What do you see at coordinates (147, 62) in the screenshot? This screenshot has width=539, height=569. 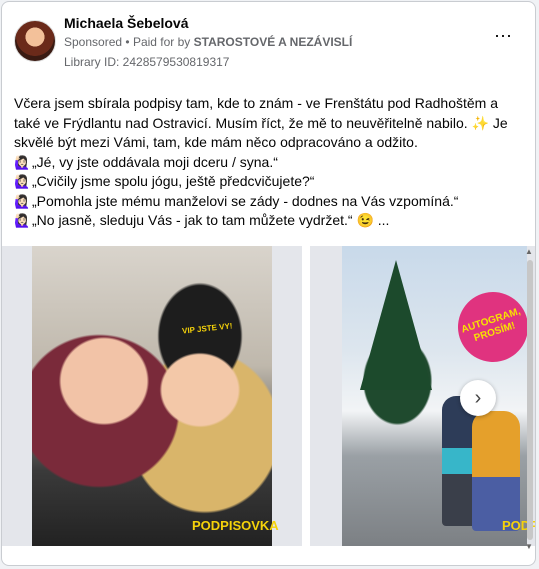 I see `library-id: Library ID: 2428579530819317` at bounding box center [147, 62].